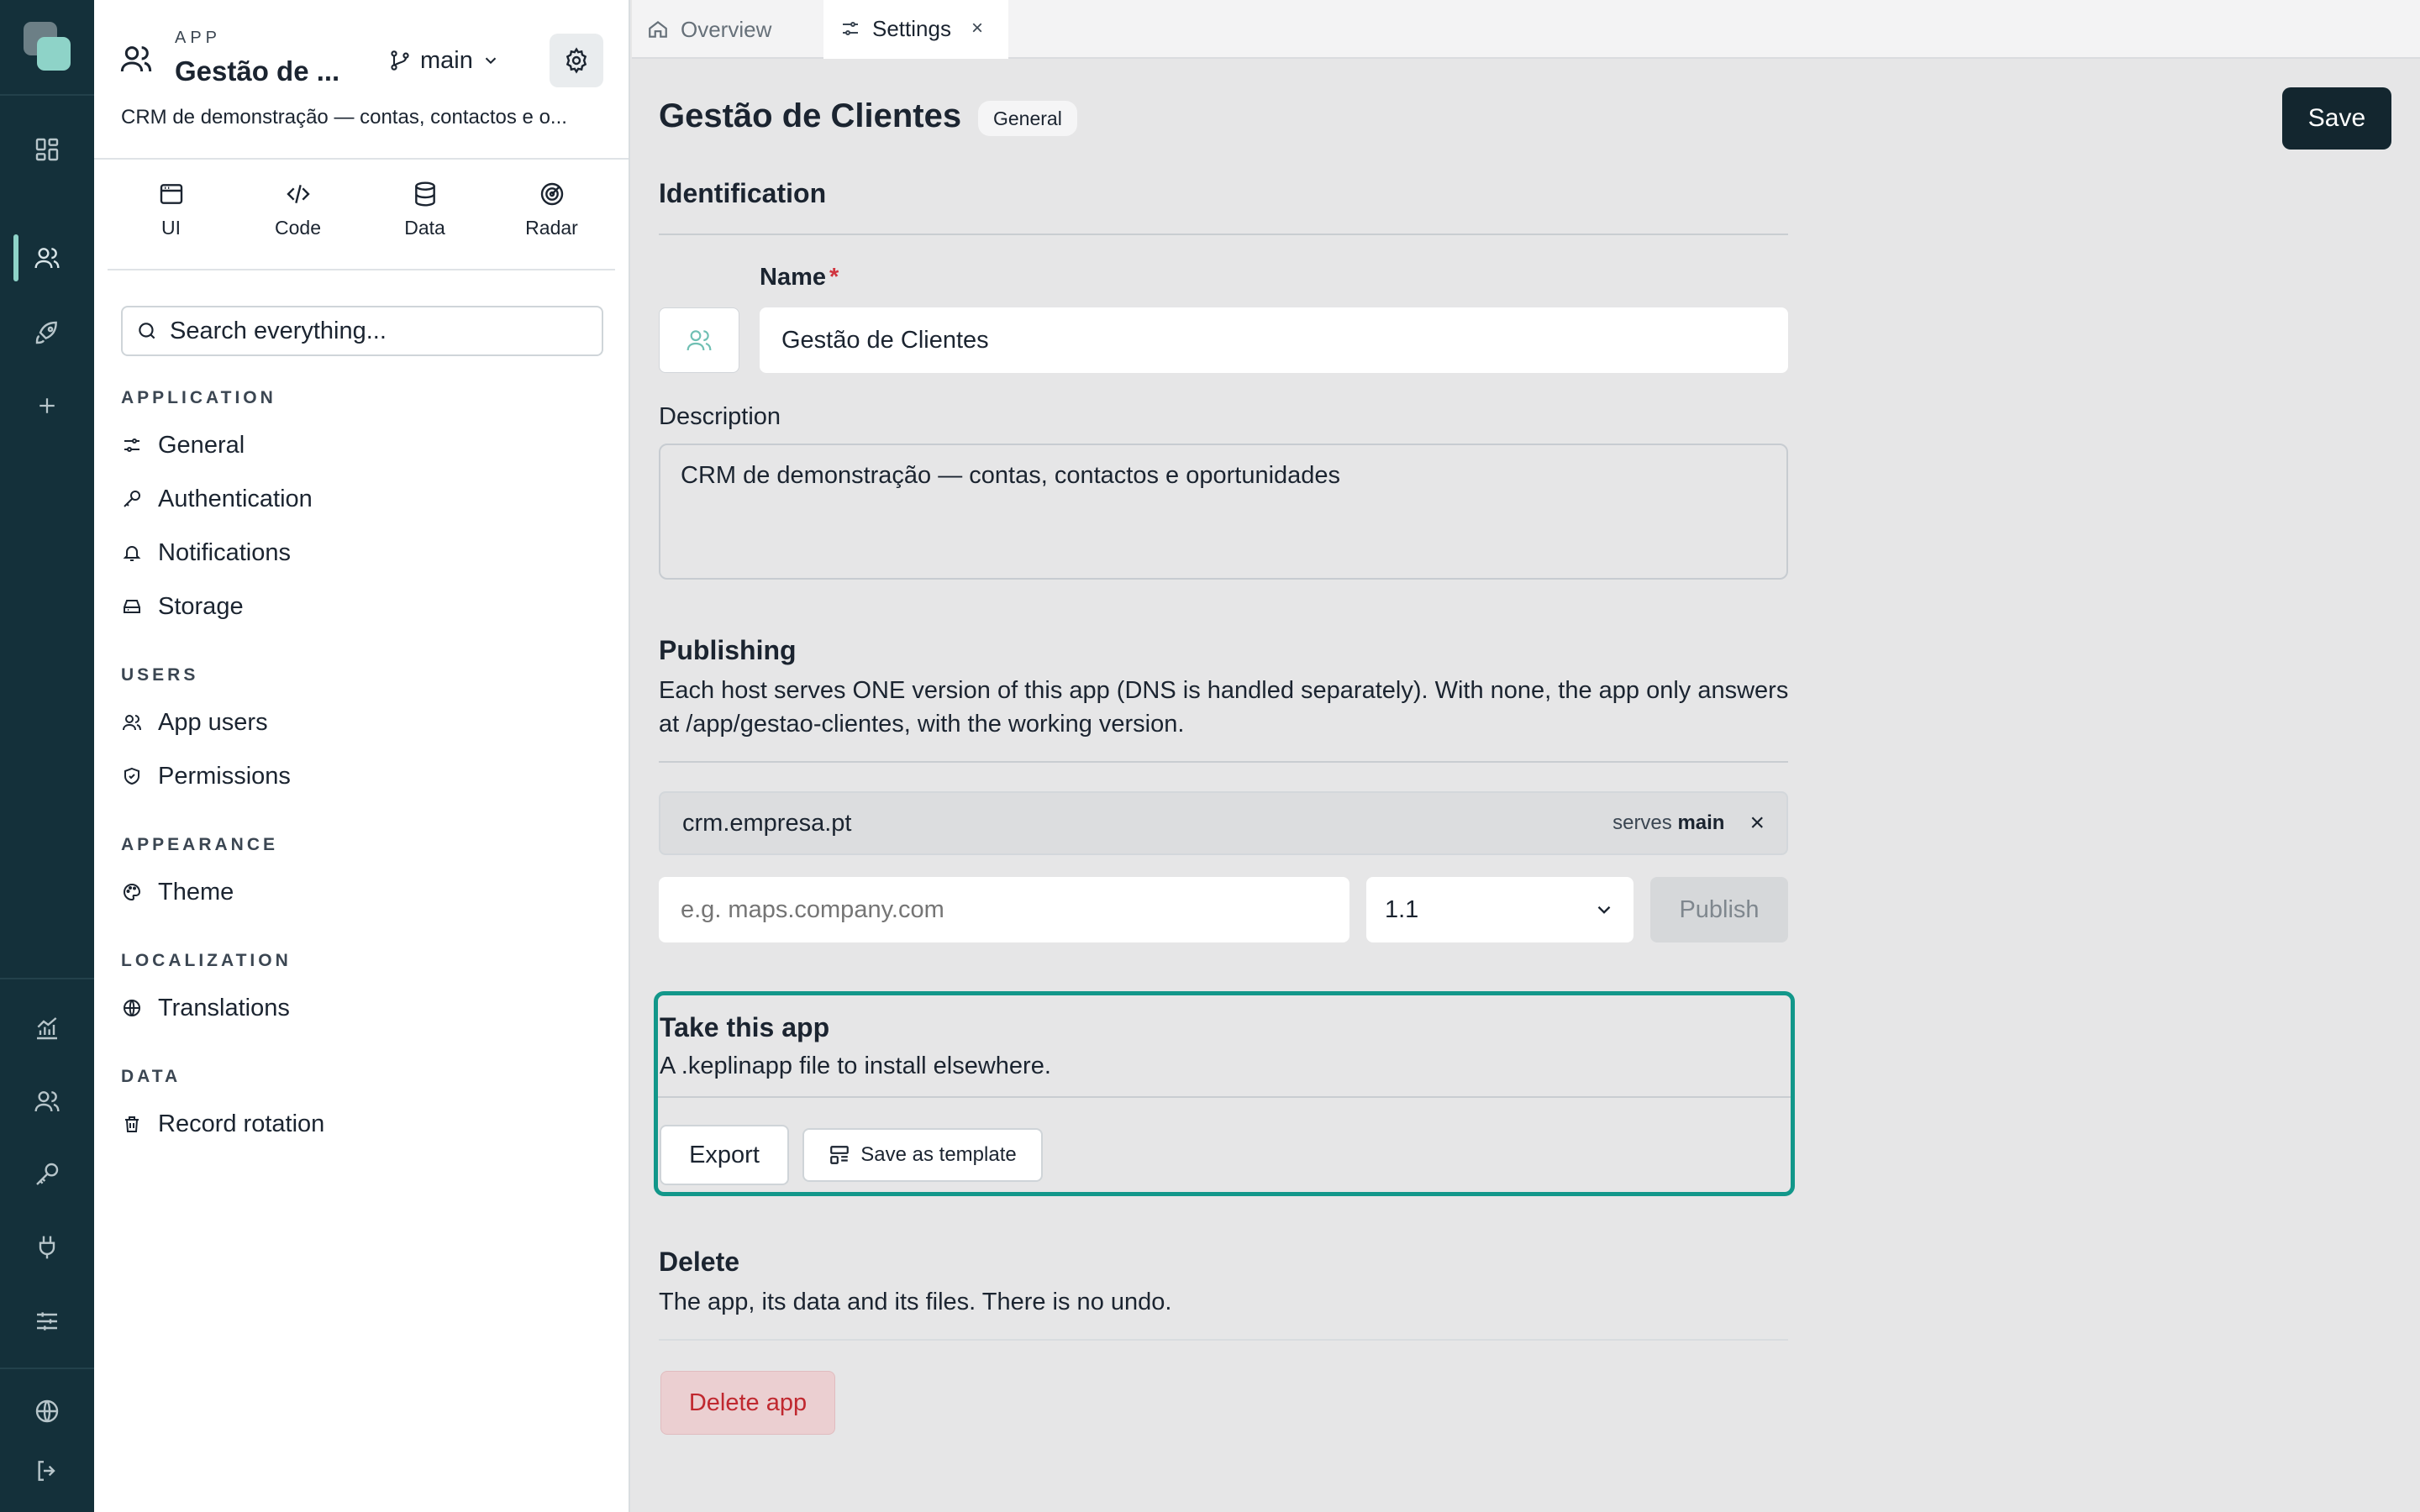  Describe the element at coordinates (202, 445) in the screenshot. I see `sidebar-item-label: General` at that location.